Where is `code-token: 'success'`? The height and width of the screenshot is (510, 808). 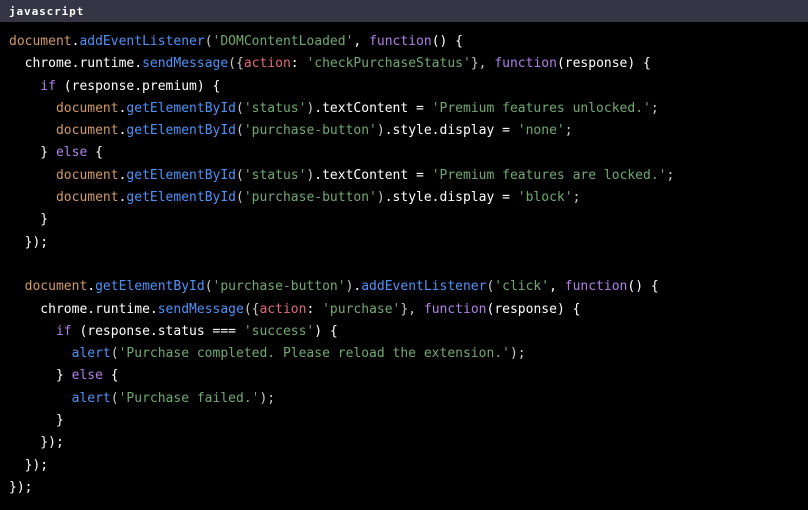
code-token: 'success' is located at coordinates (279, 331).